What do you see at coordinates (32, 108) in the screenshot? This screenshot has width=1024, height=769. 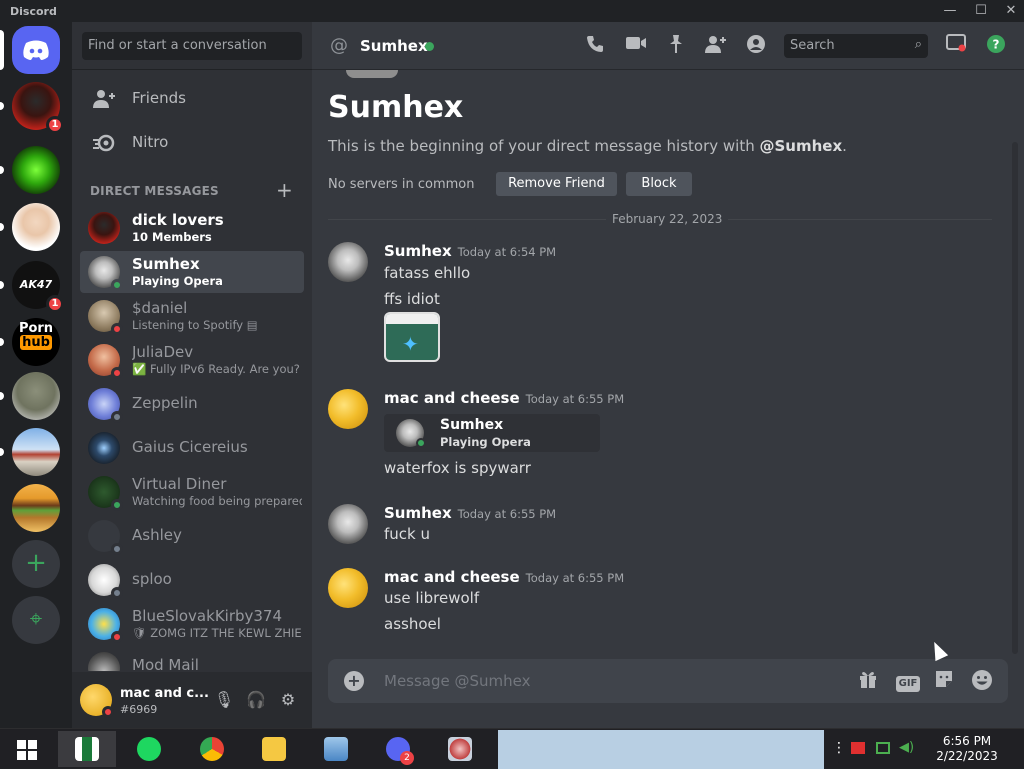 I see `server-icon: 1` at bounding box center [32, 108].